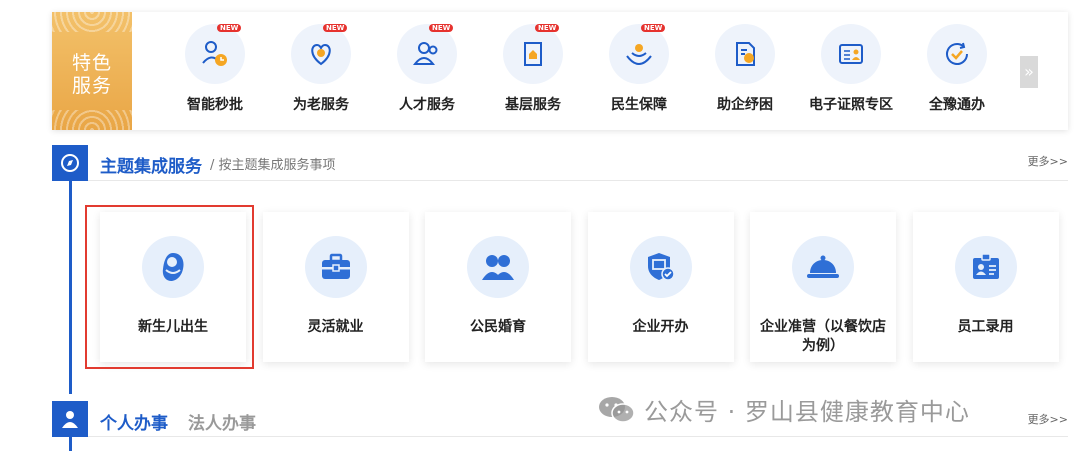  What do you see at coordinates (215, 69) in the screenshot?
I see `featured-item-smart-approval: NEW 智能秒批` at bounding box center [215, 69].